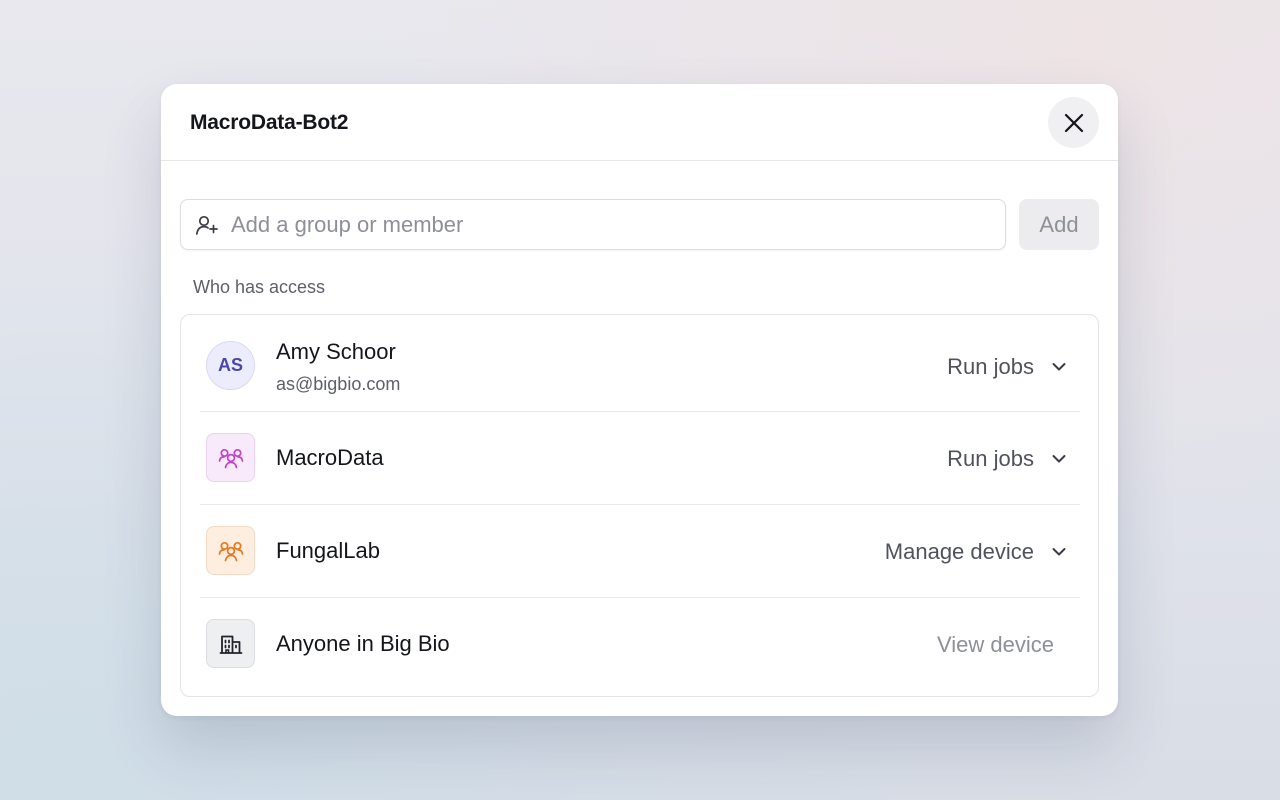 The width and height of the screenshot is (1280, 800). I want to click on close-icon, so click(1073, 122).